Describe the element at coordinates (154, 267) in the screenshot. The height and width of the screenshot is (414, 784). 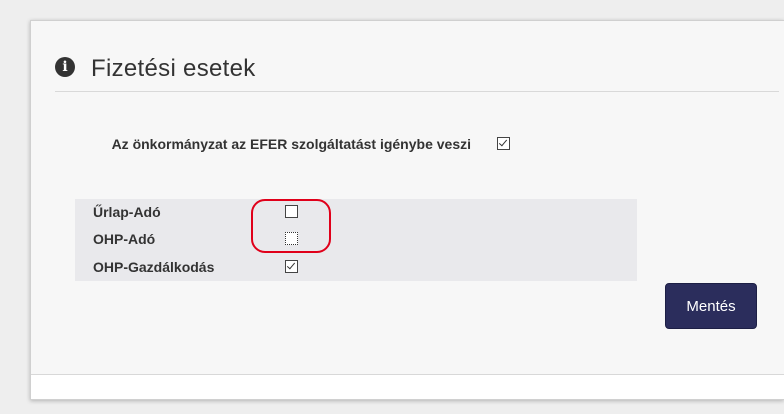
I see `sub-option-label-ohp-gazdalkodas: OHP-Gazdálkodás` at that location.